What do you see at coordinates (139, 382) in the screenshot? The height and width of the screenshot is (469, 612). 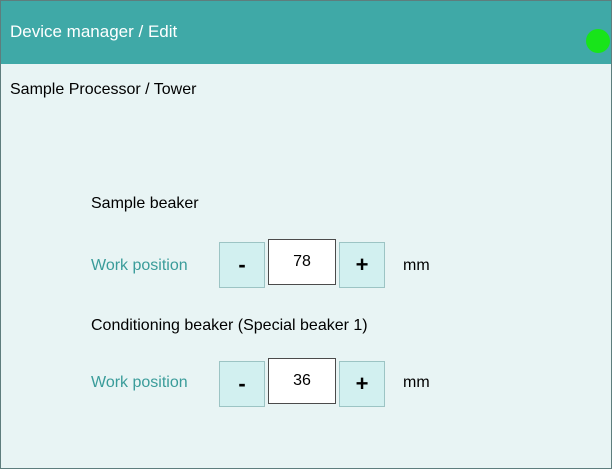 I see `conditioning-work-position-label: Work position` at bounding box center [139, 382].